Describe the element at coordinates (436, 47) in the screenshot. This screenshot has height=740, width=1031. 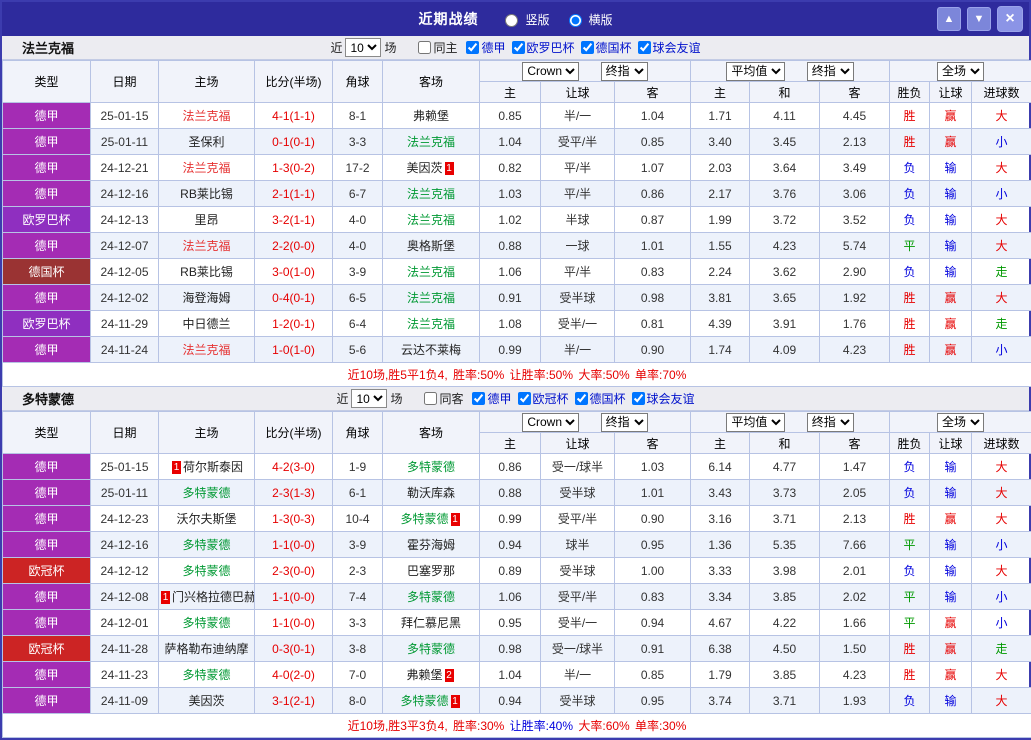
I see `same-venue-filter: 同主` at that location.